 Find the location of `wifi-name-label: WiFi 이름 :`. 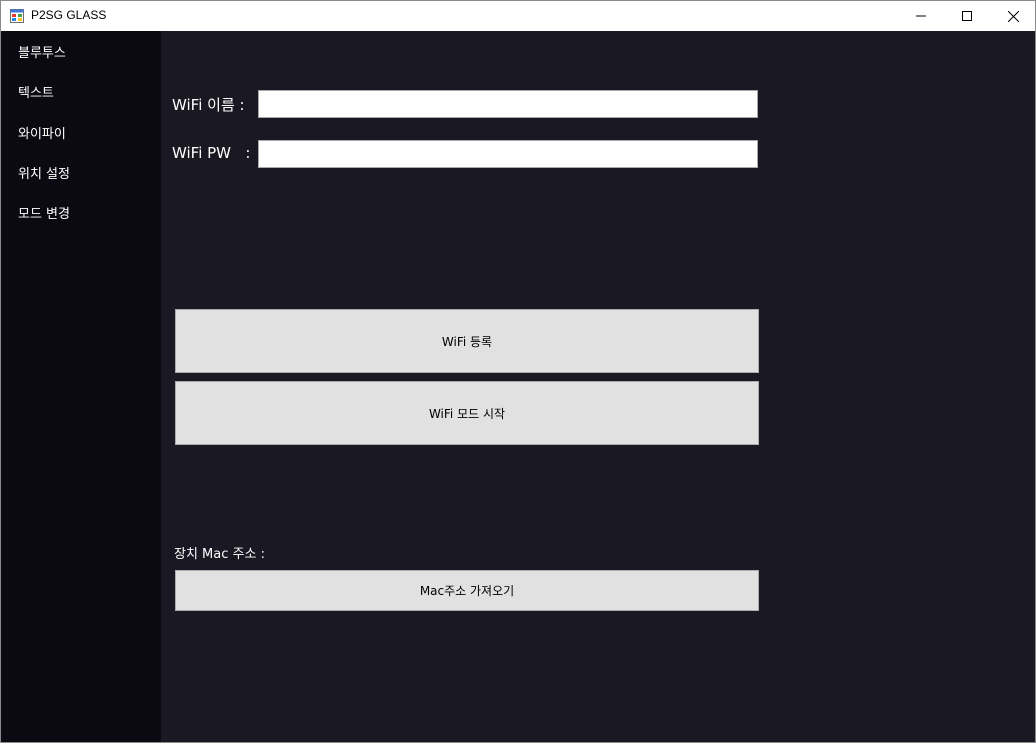

wifi-name-label: WiFi 이름 : is located at coordinates (208, 105).